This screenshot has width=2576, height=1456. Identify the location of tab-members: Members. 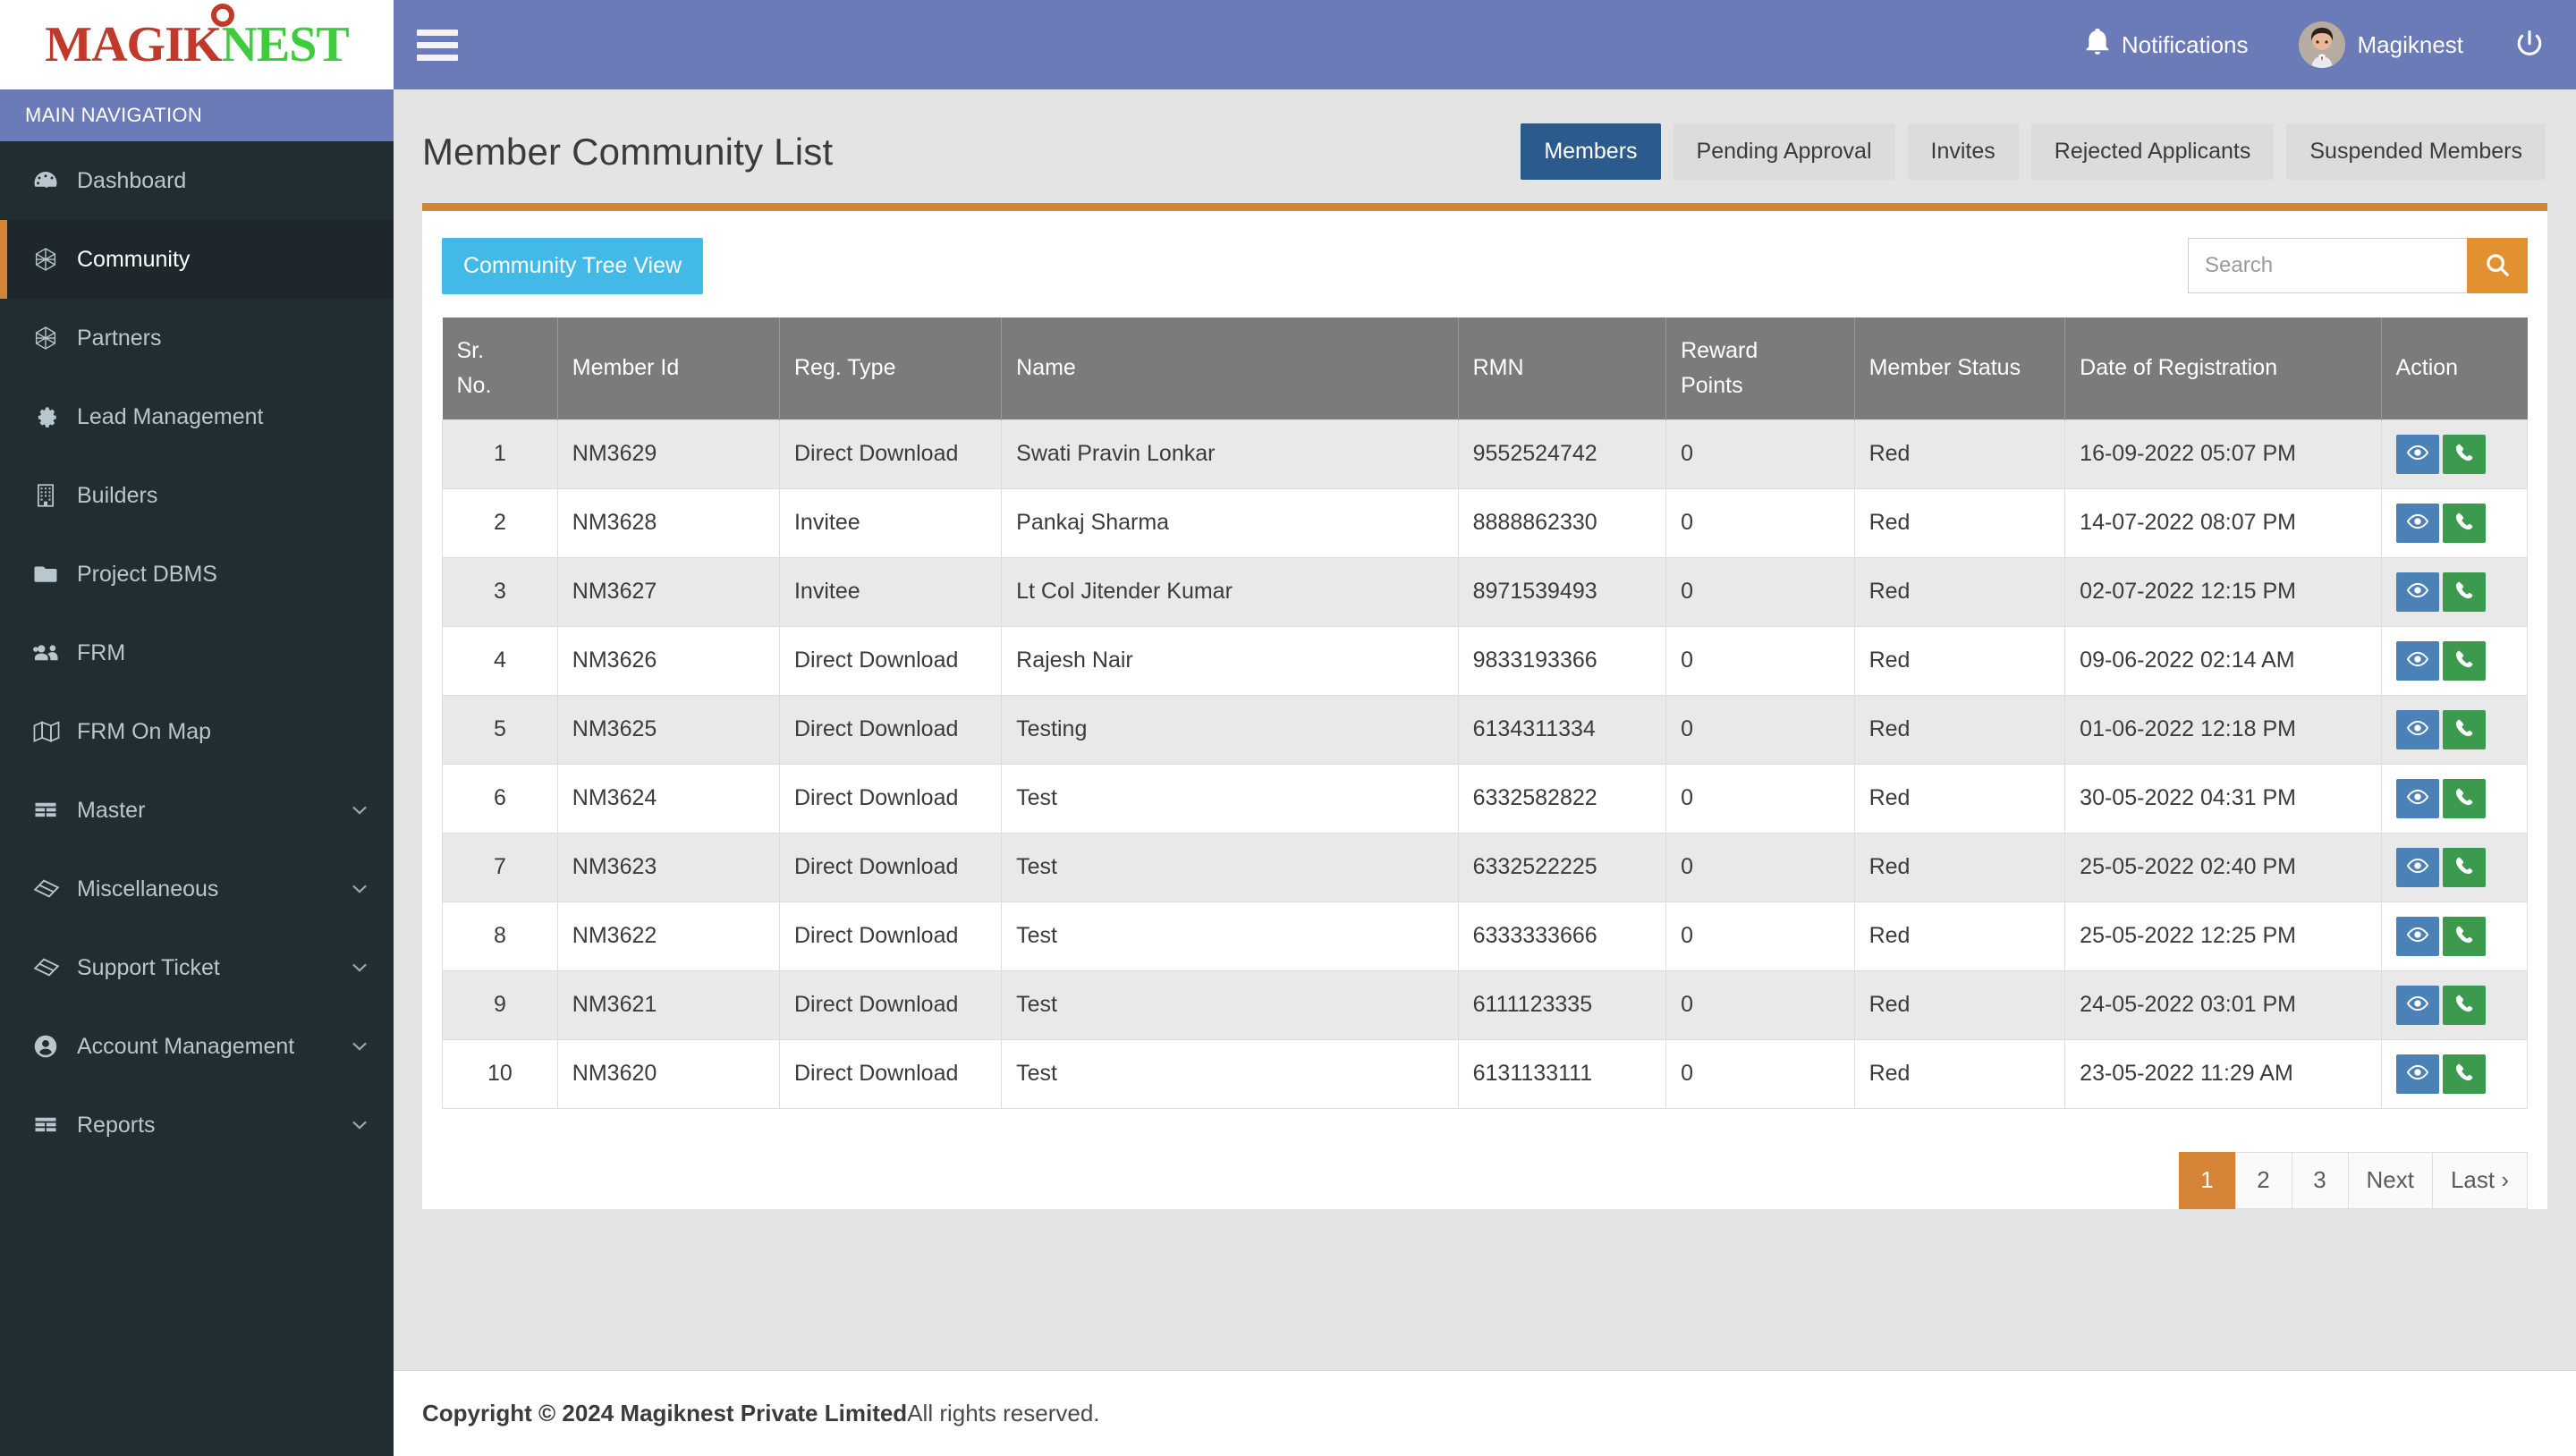
(1591, 151).